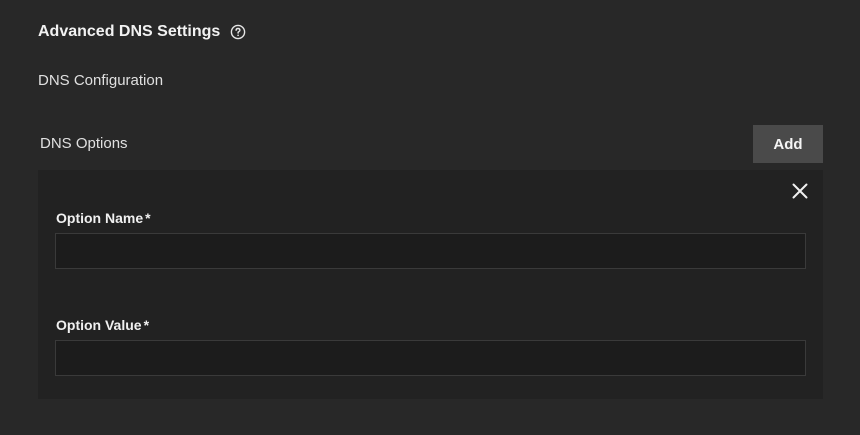  Describe the element at coordinates (430, 251) in the screenshot. I see `option-name-input` at that location.